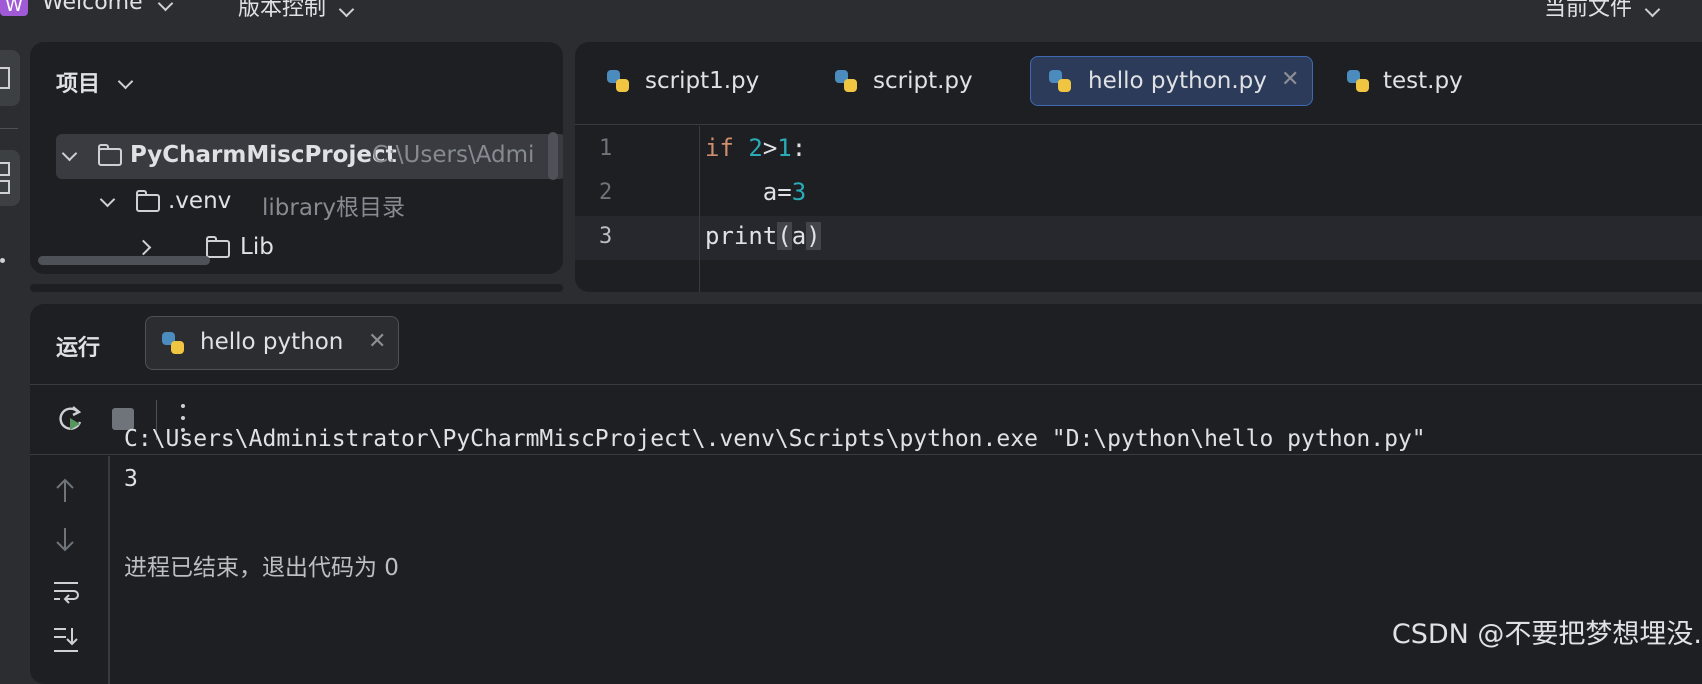 Image resolution: width=1702 pixels, height=684 pixels. What do you see at coordinates (143, 247) in the screenshot?
I see `chevron-right-icon` at bounding box center [143, 247].